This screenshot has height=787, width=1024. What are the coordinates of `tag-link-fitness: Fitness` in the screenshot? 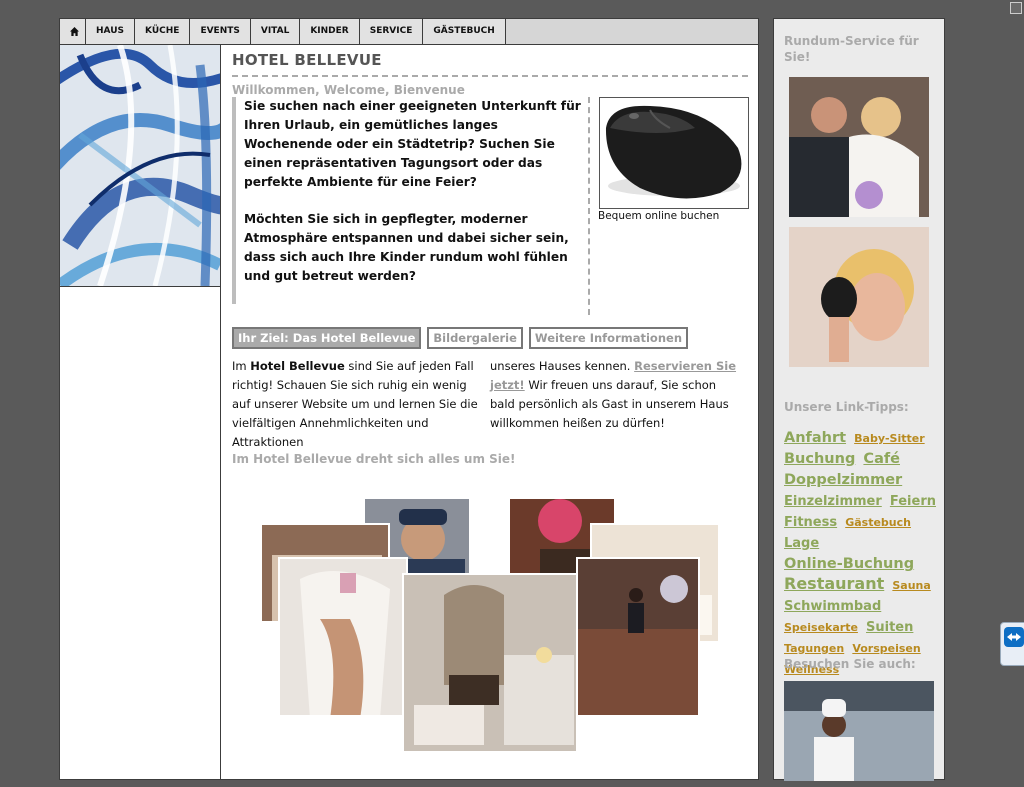 It's located at (810, 522).